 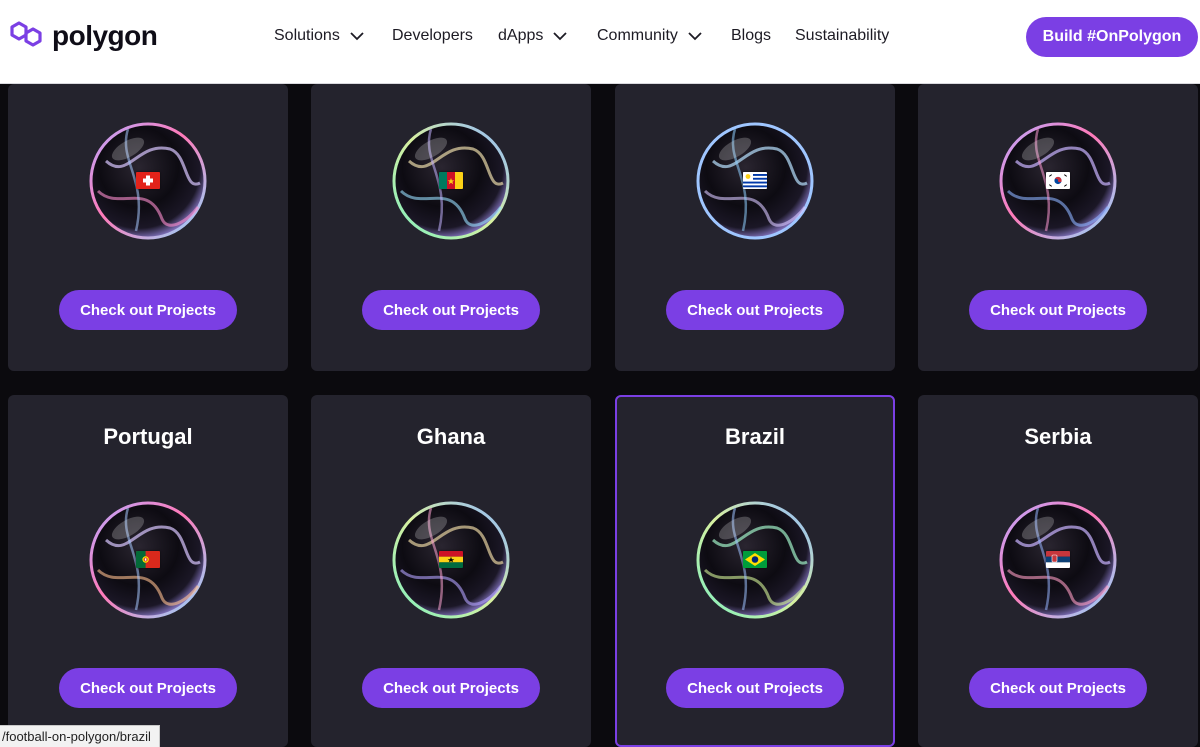 I want to click on country-card-brazil: Brazil Check out Projects, so click(x=755, y=571).